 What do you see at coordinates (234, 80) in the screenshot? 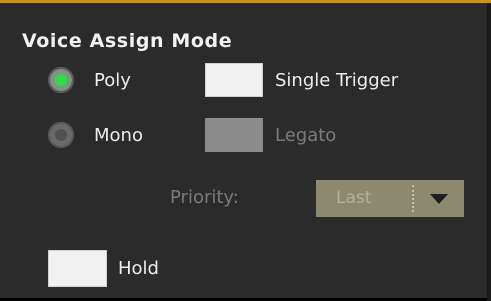
I see `single-trigger-checkbox` at bounding box center [234, 80].